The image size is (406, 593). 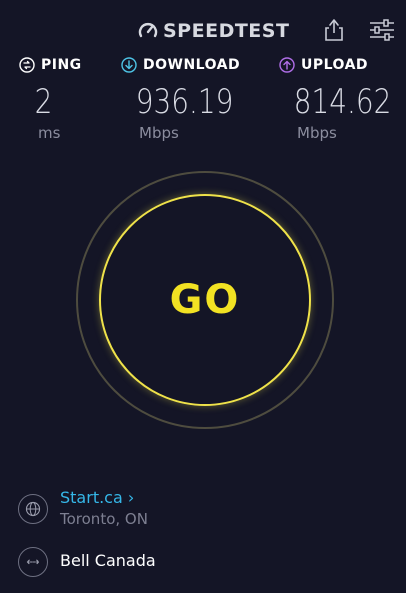 I want to click on upload-value: 814.62, so click(x=342, y=102).